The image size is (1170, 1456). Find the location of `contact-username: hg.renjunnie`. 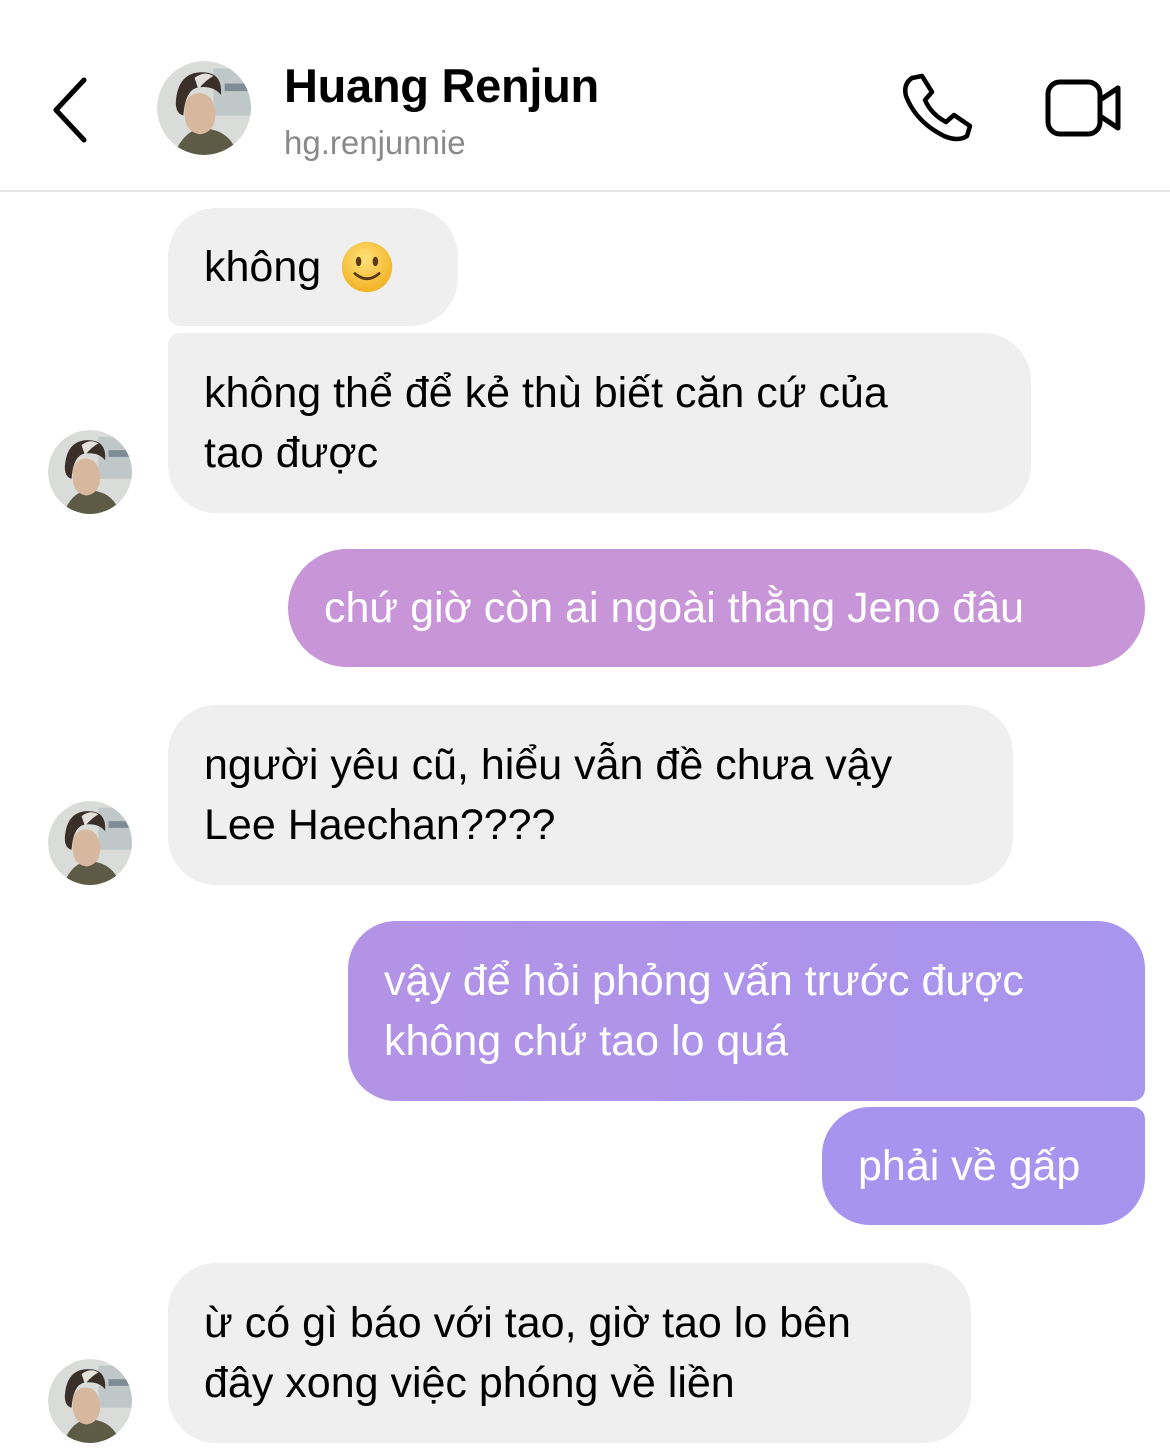

contact-username: hg.renjunnie is located at coordinates (375, 142).